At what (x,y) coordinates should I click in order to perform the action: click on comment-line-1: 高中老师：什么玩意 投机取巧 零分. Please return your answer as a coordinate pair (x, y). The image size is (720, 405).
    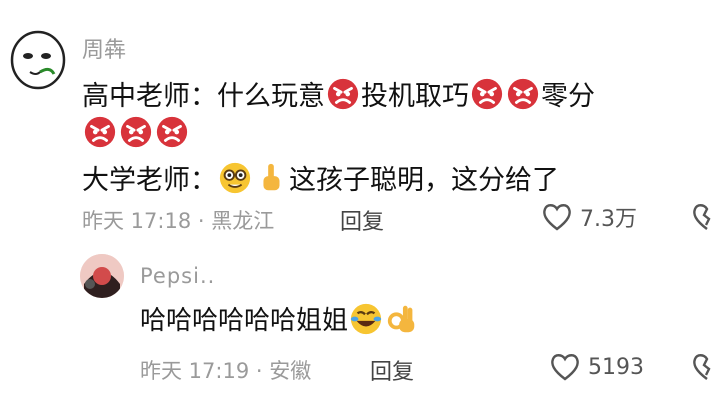
    Looking at the image, I should click on (338, 93).